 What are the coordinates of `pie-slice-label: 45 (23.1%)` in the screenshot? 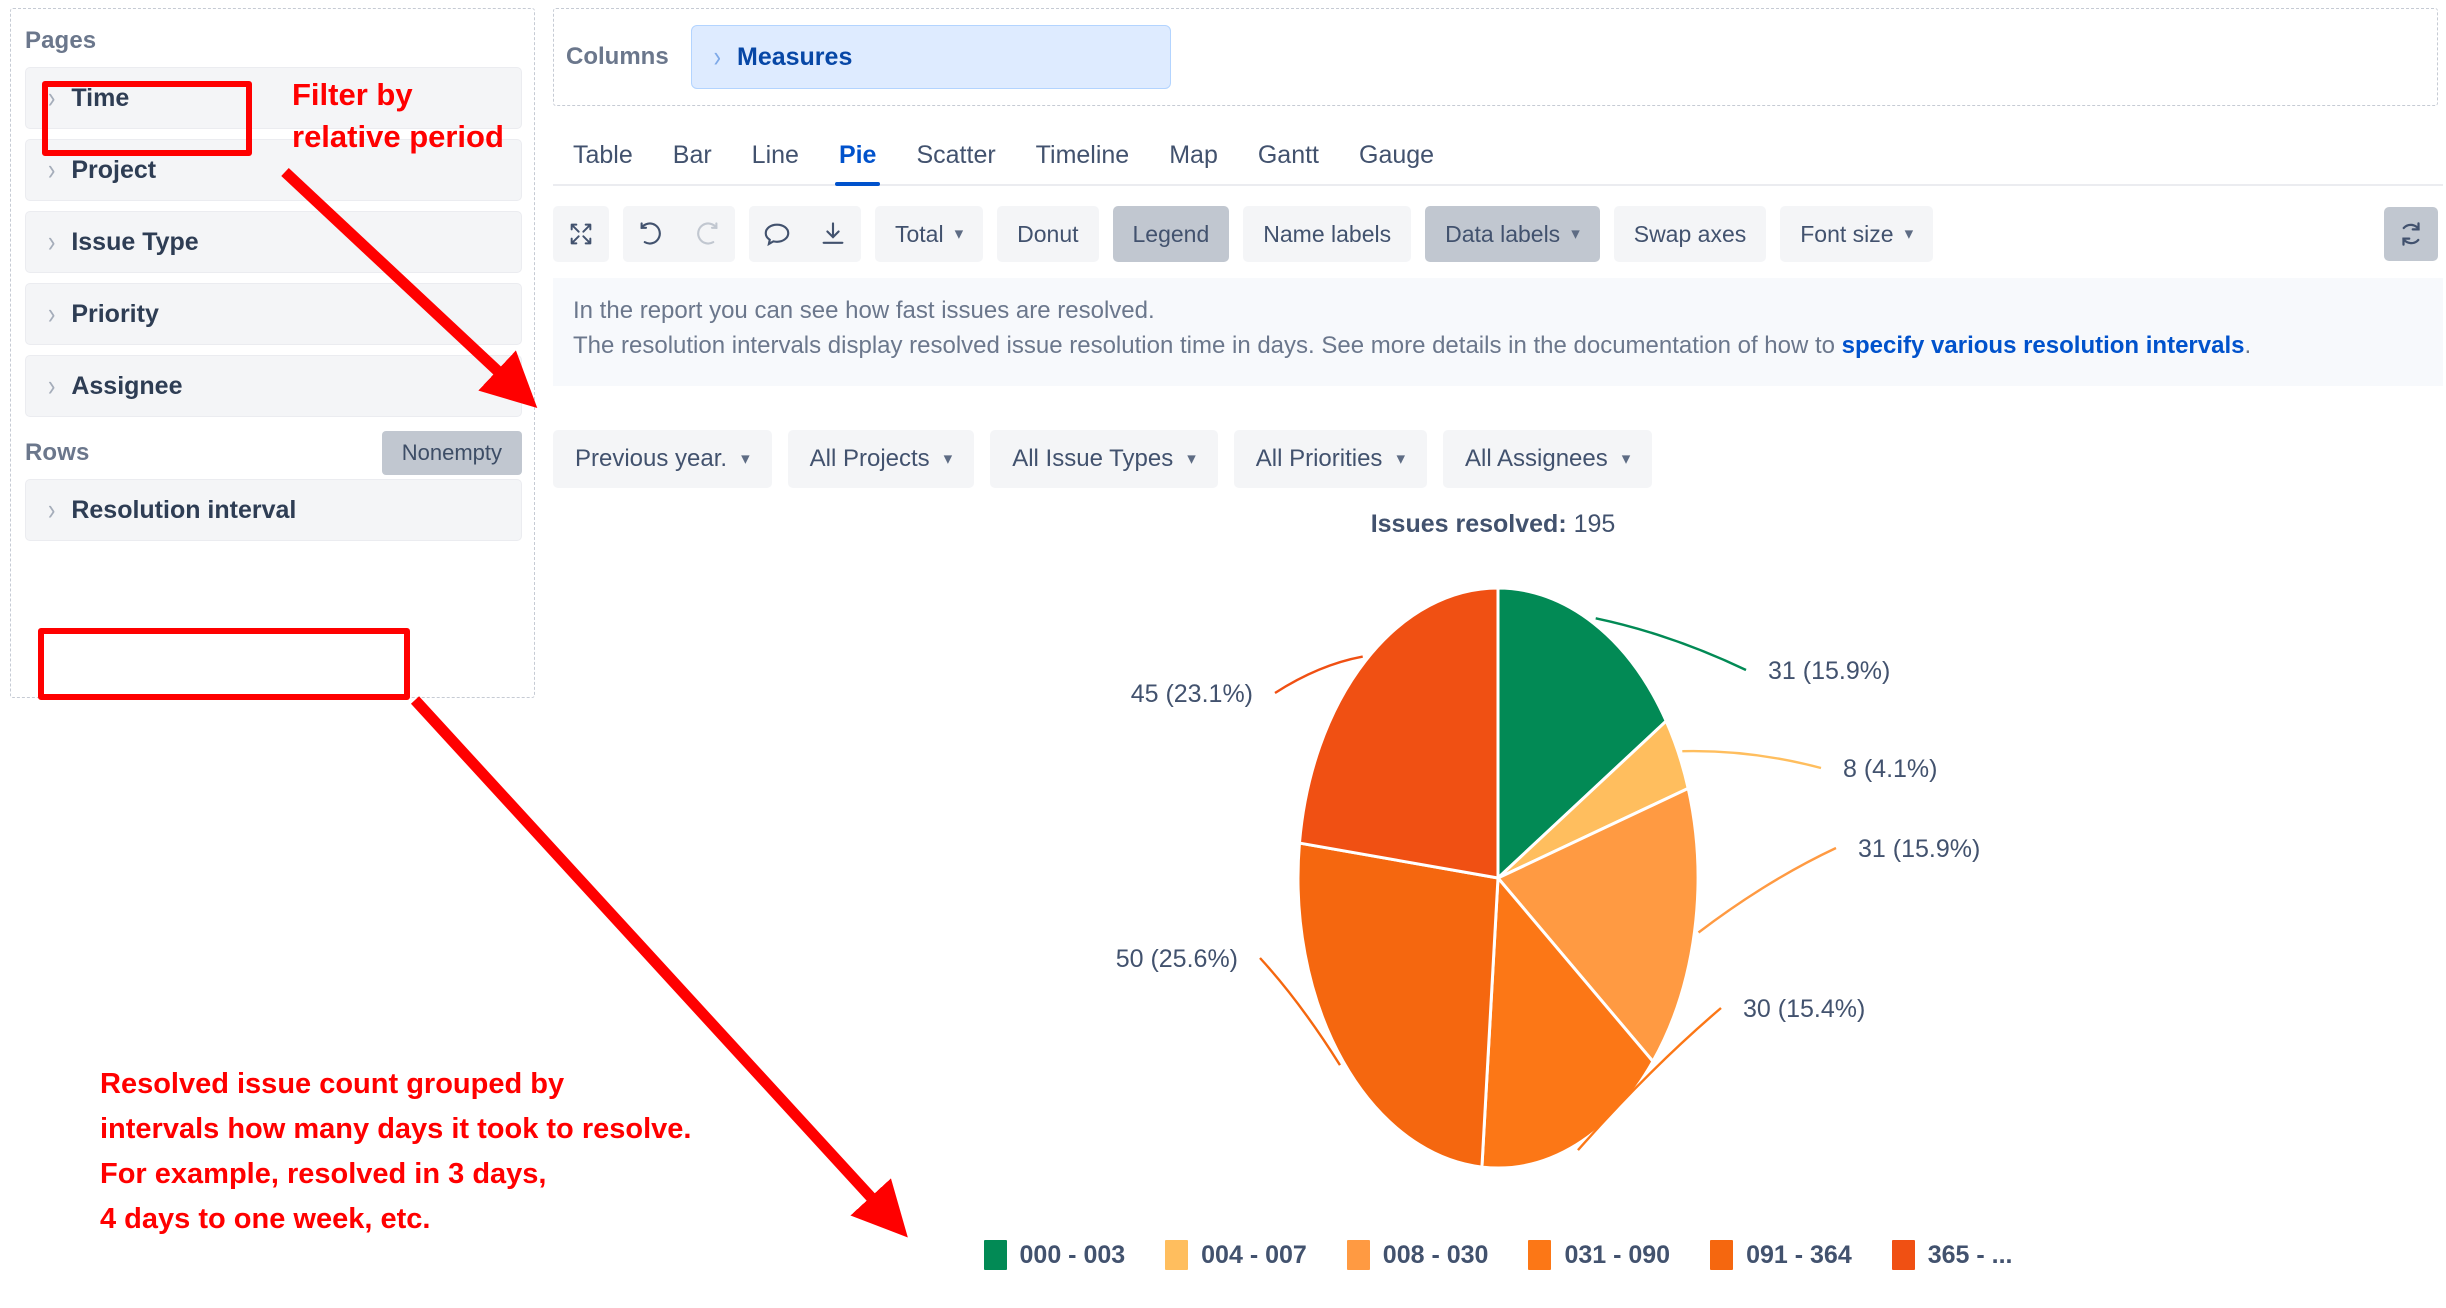 It's located at (1192, 694).